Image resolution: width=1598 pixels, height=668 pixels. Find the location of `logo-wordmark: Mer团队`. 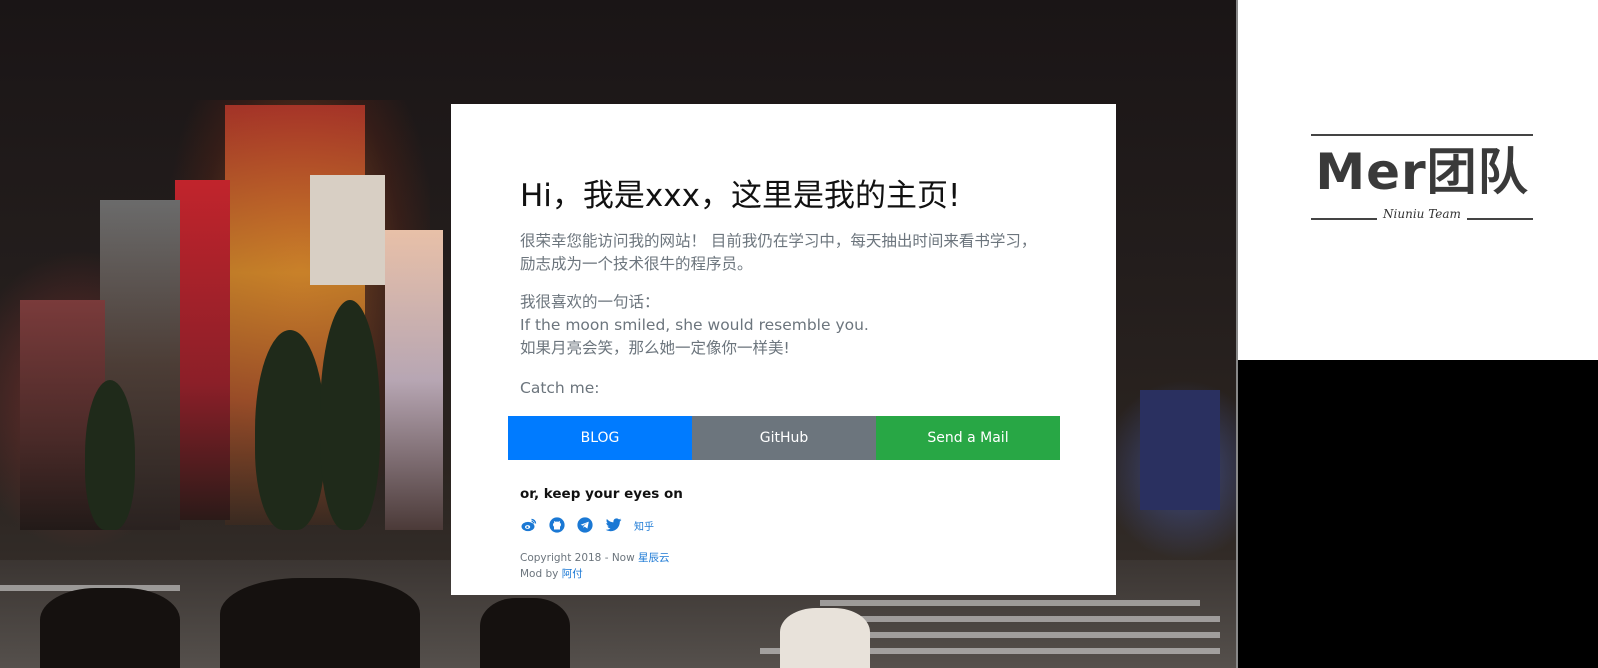

logo-wordmark: Mer团队 is located at coordinates (1422, 172).